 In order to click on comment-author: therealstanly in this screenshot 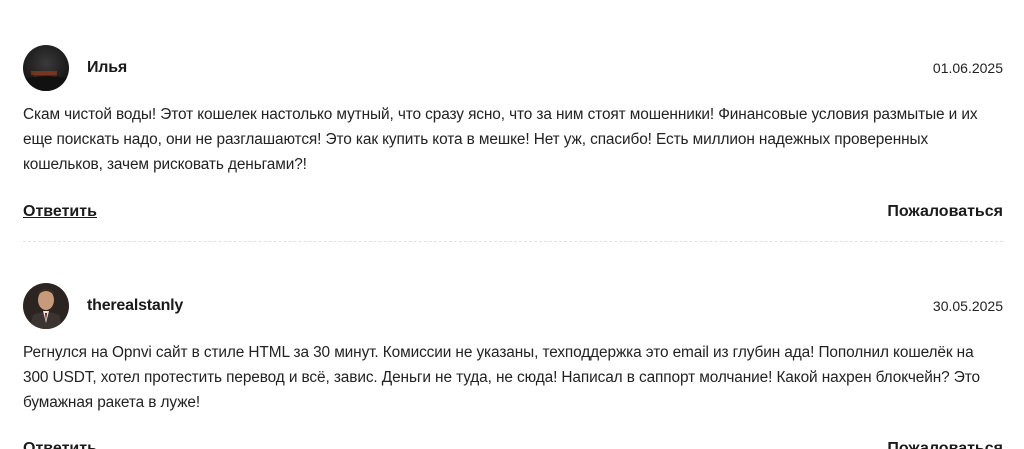, I will do `click(135, 305)`.